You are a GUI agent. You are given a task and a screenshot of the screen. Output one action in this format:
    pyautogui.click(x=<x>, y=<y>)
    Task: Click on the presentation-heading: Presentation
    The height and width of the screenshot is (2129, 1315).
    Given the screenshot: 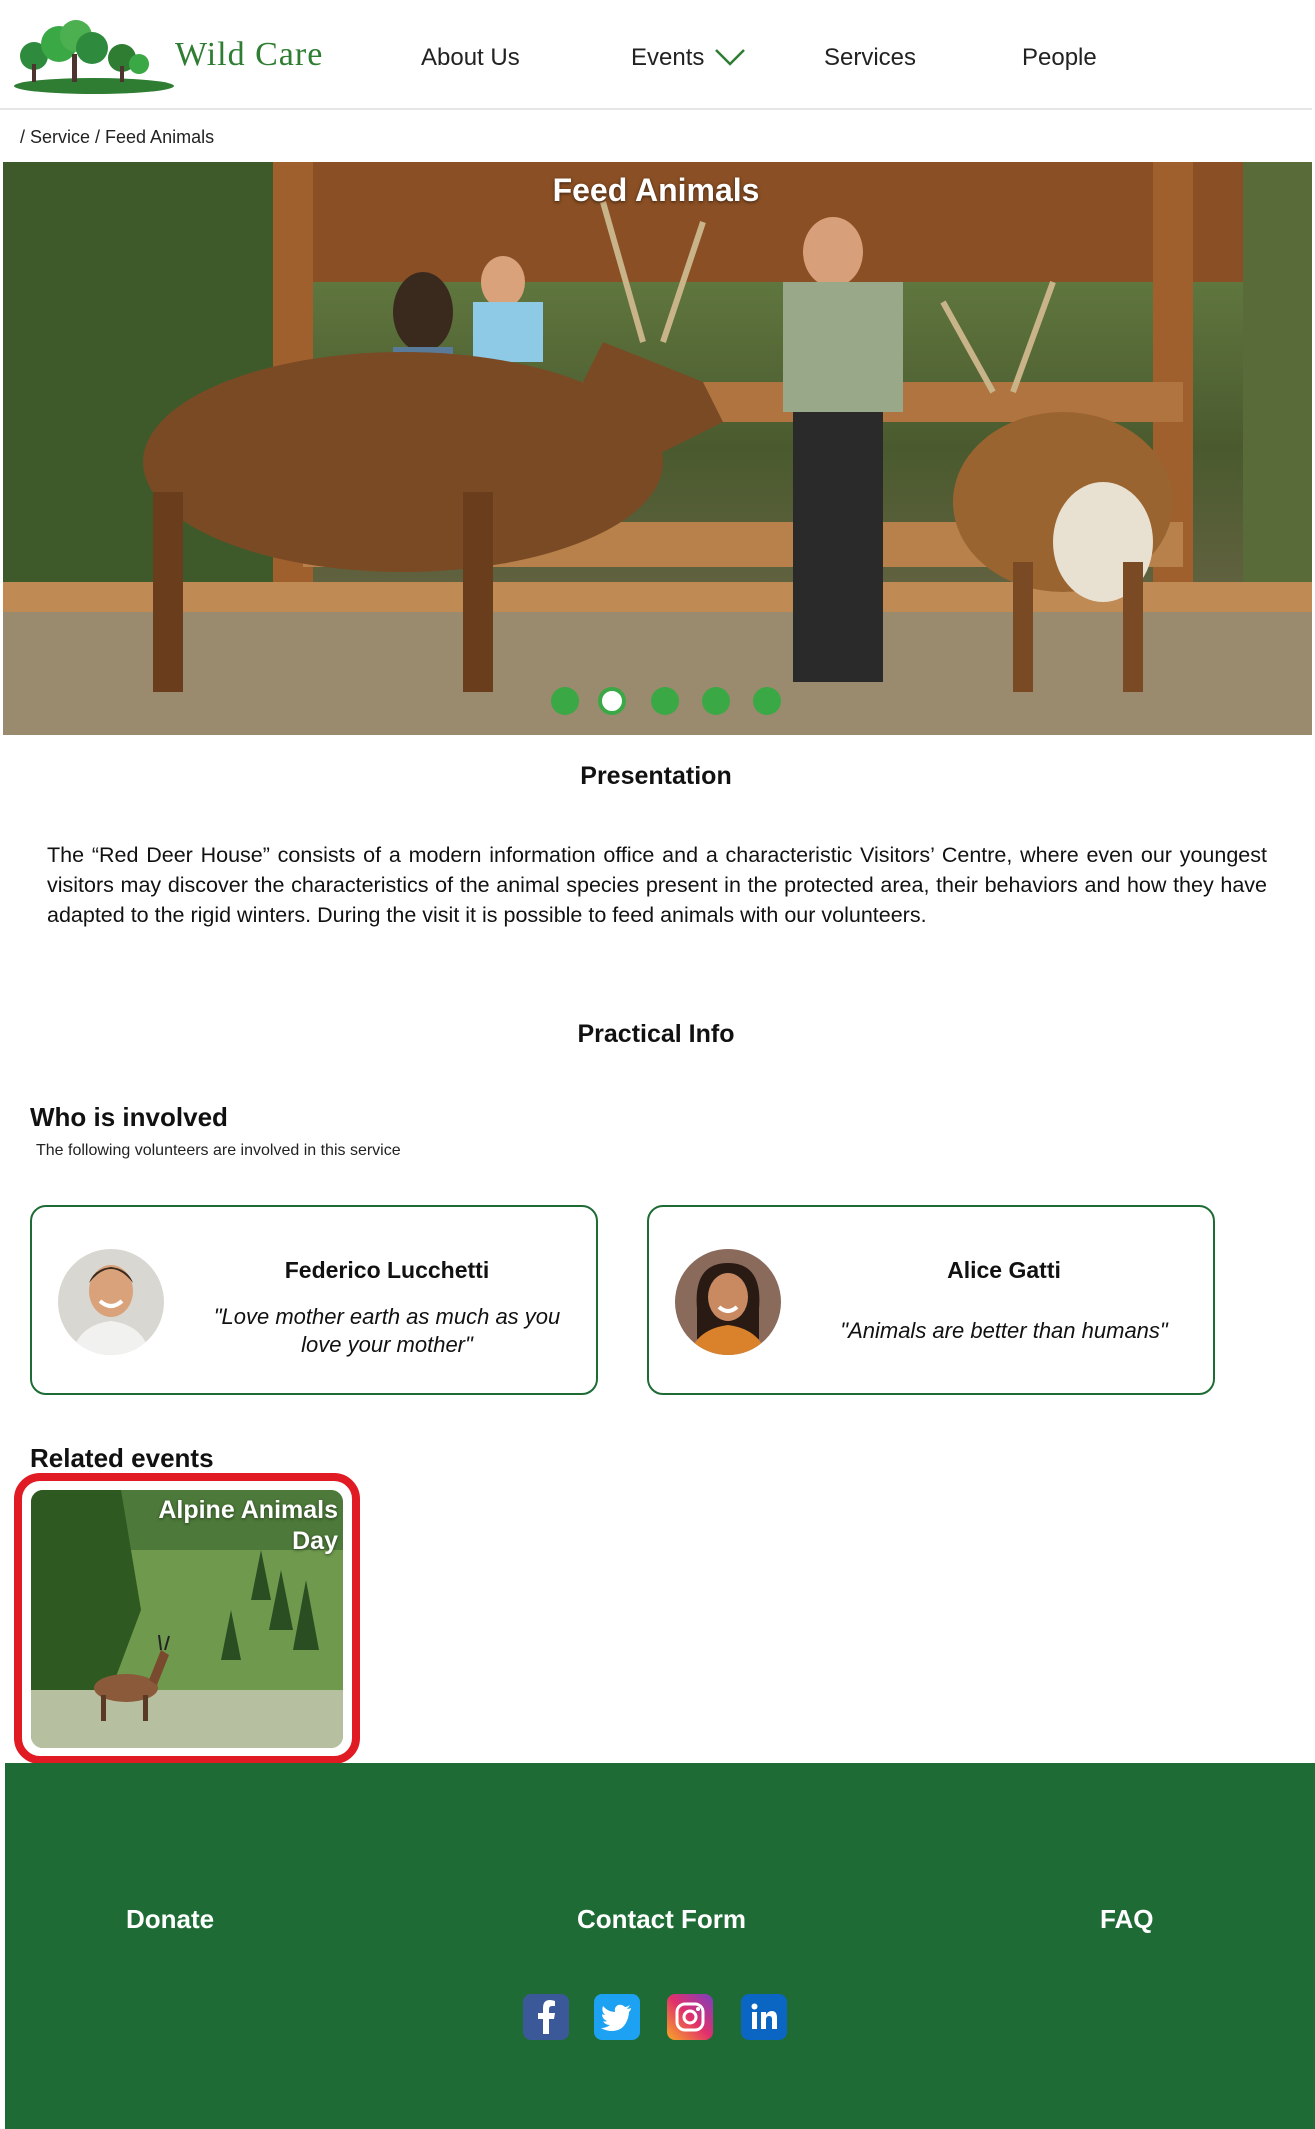 What is the action you would take?
    pyautogui.click(x=656, y=776)
    